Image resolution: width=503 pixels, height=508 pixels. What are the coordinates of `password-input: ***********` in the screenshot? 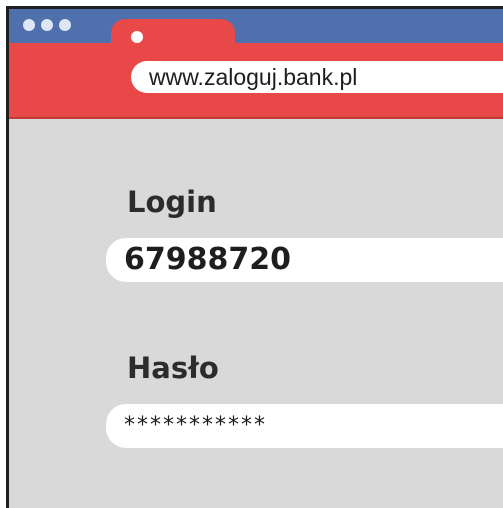 It's located at (304, 426).